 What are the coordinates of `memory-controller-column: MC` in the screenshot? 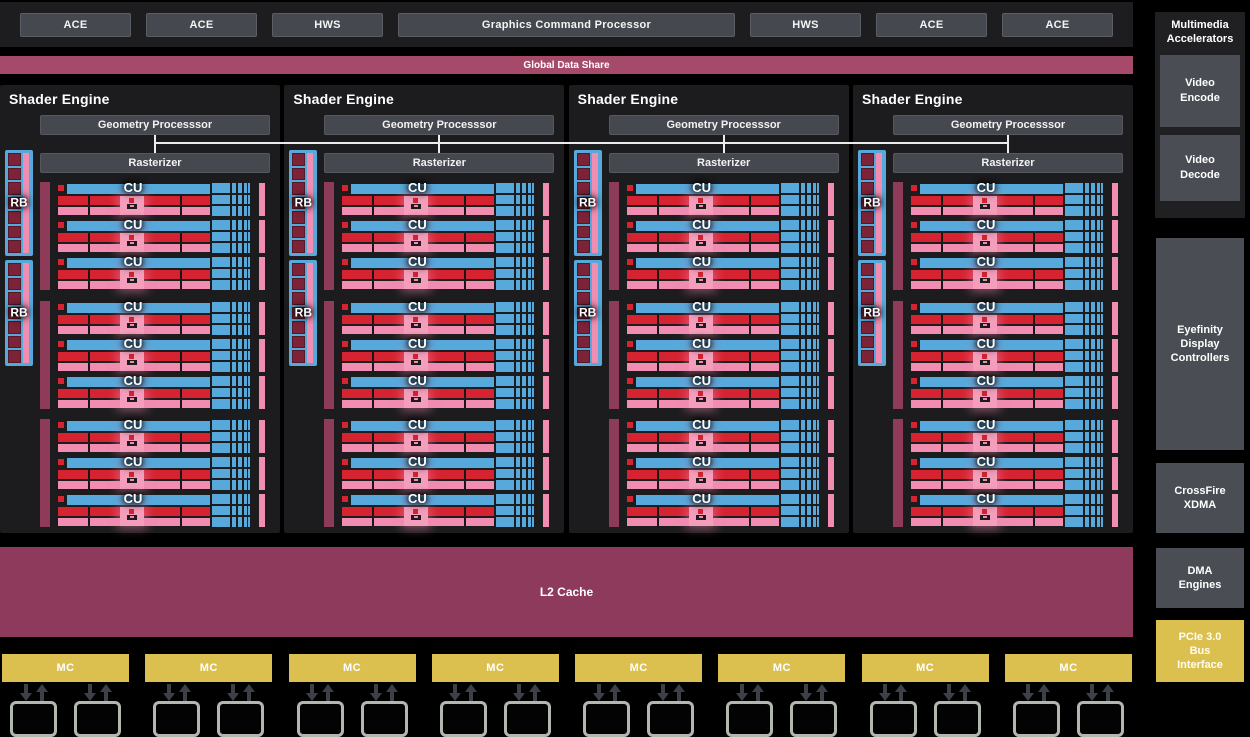 It's located at (495, 695).